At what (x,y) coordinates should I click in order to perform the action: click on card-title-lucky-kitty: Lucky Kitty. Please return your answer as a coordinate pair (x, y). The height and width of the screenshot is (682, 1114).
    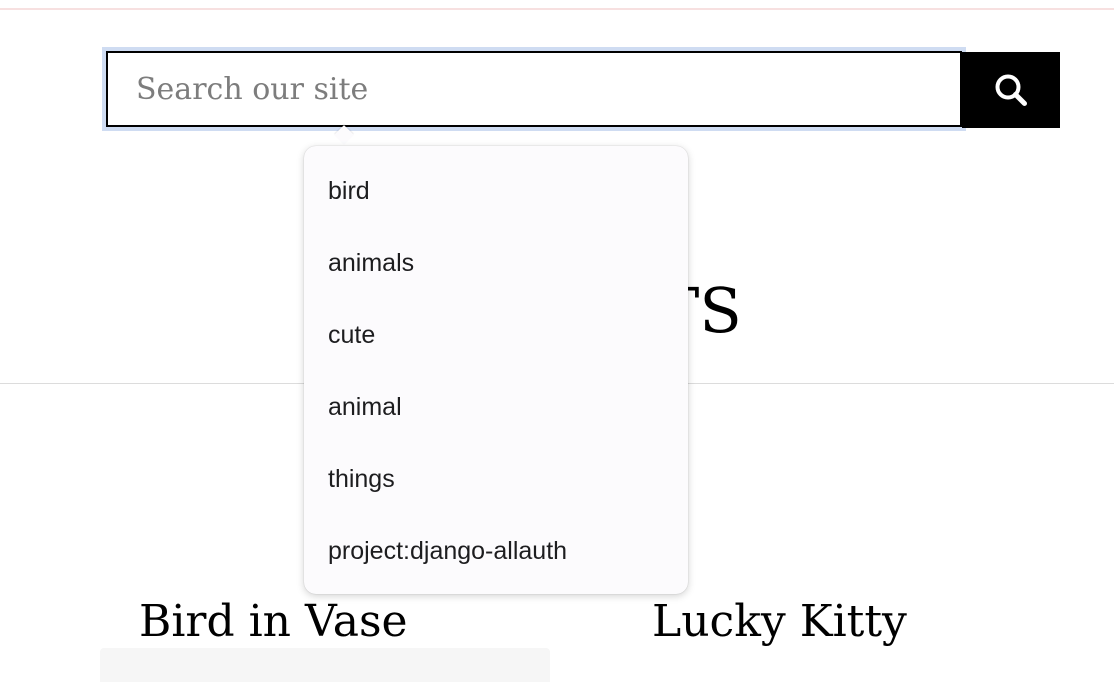
    Looking at the image, I should click on (779, 622).